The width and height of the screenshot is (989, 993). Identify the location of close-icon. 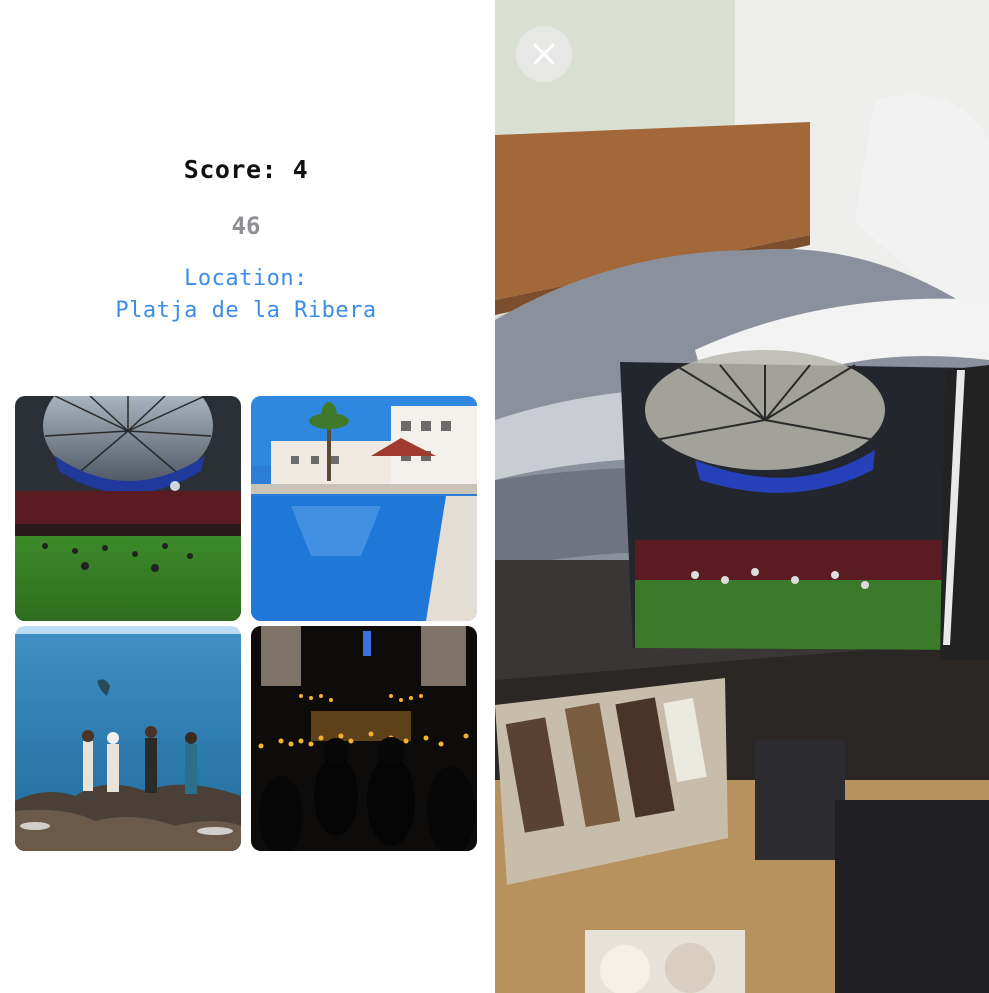
(544, 54).